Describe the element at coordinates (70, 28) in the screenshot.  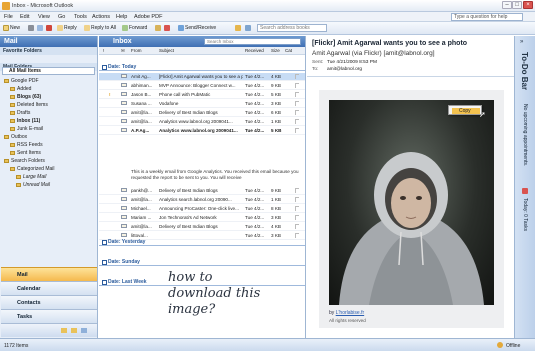
I see `reply-button: Reply` at that location.